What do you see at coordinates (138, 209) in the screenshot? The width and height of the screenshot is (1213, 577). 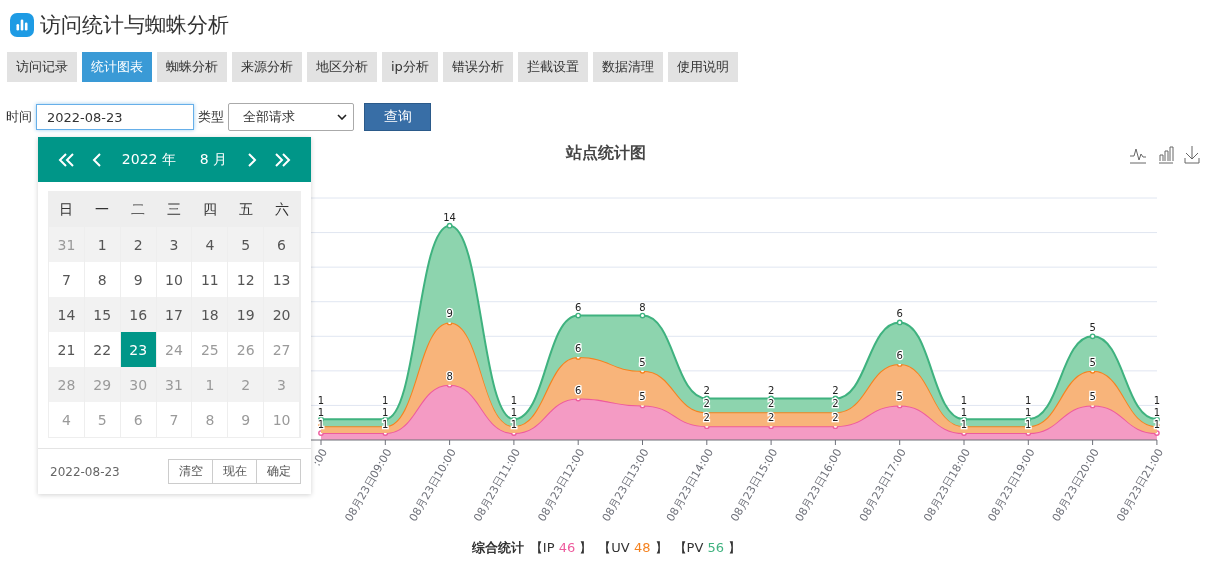 I see `weekday-label: 二` at bounding box center [138, 209].